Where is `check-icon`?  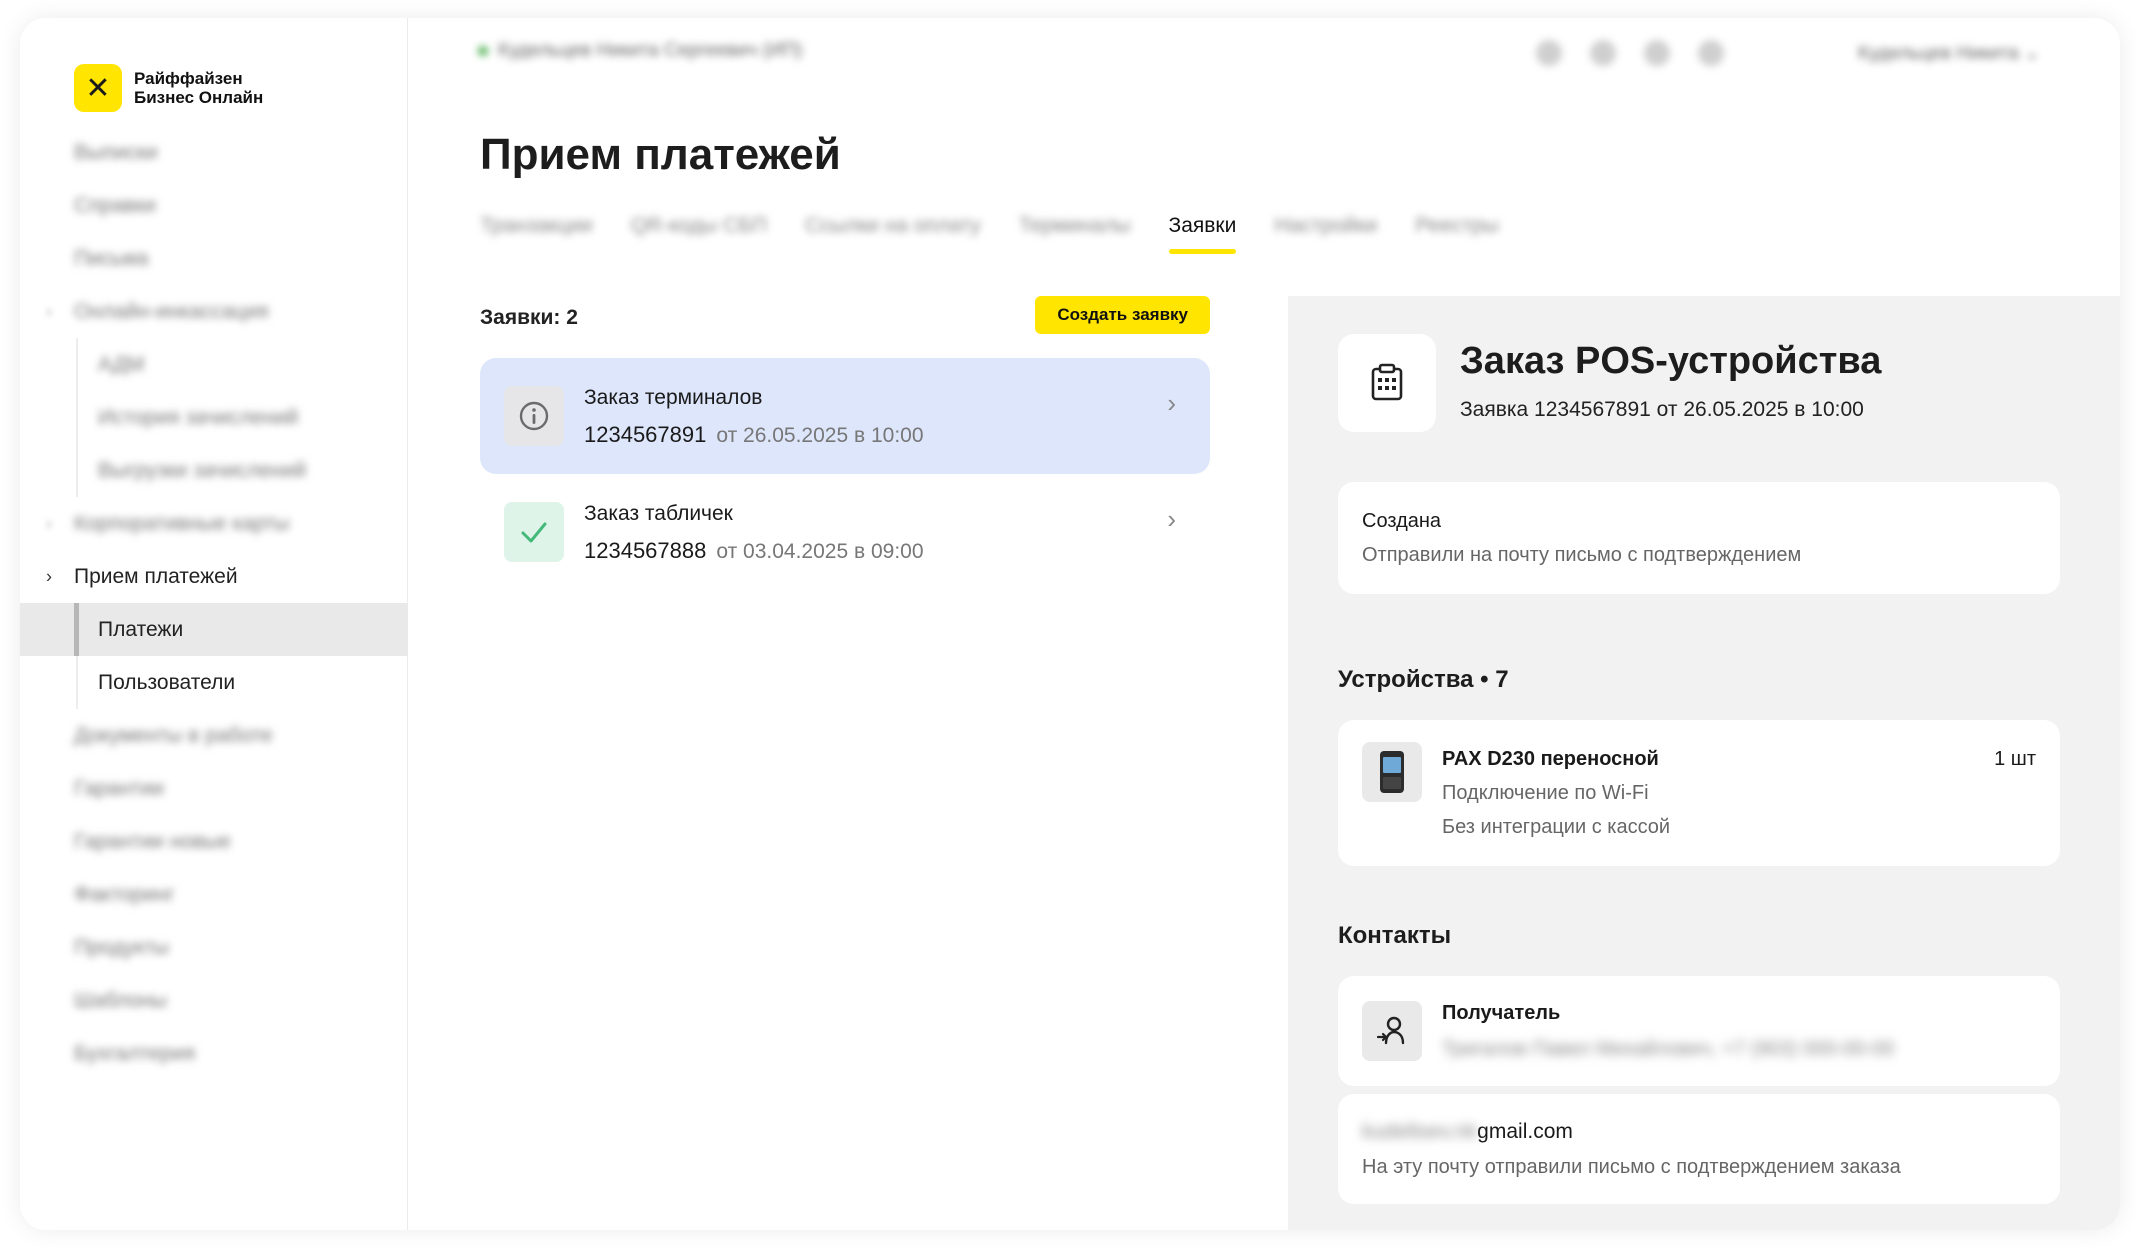
check-icon is located at coordinates (534, 532).